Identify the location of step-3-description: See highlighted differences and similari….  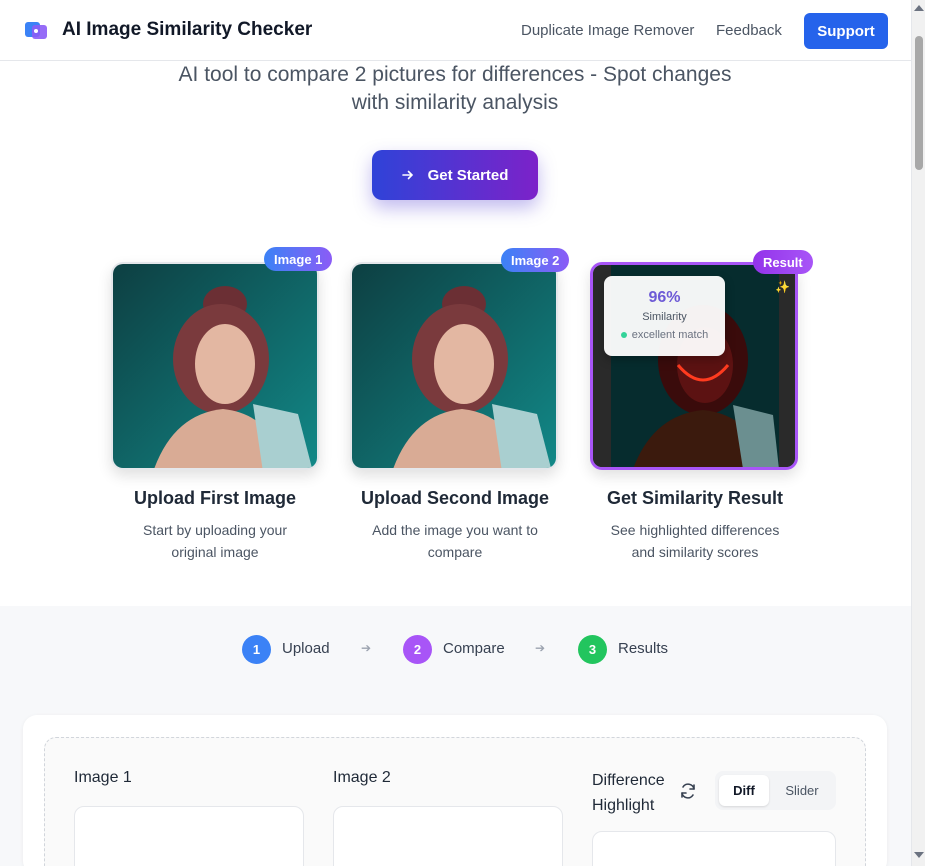
(695, 541).